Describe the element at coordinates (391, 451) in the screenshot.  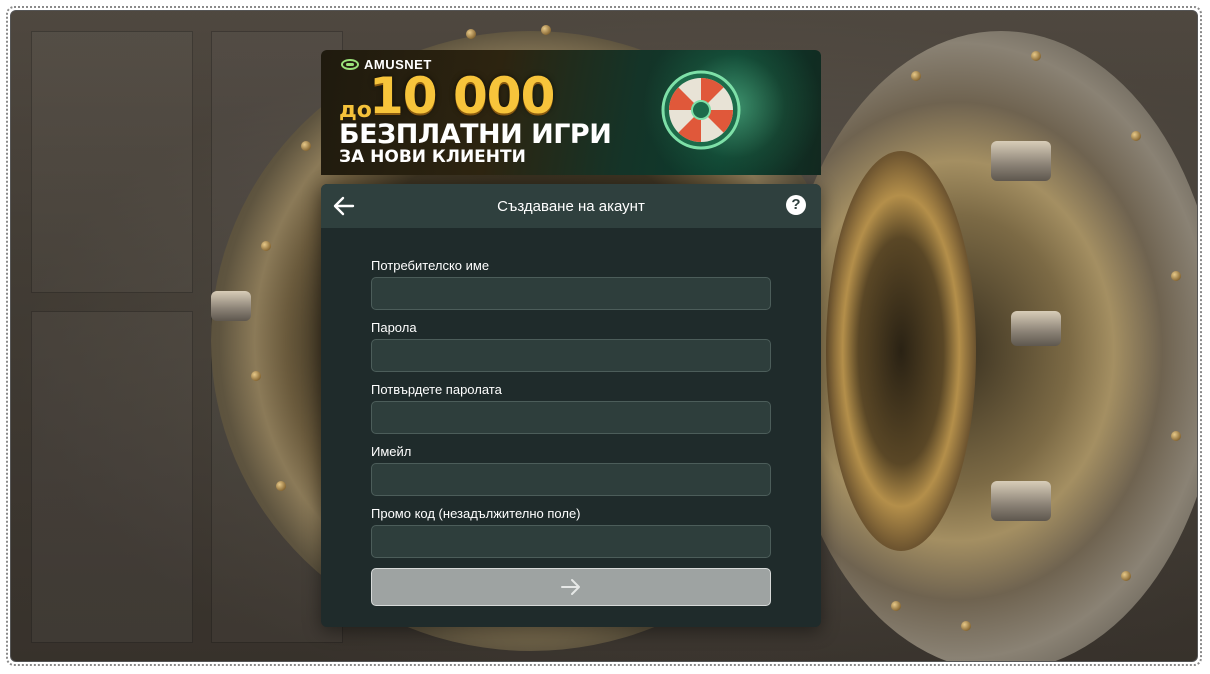
I see `email-label: Имейл` at that location.